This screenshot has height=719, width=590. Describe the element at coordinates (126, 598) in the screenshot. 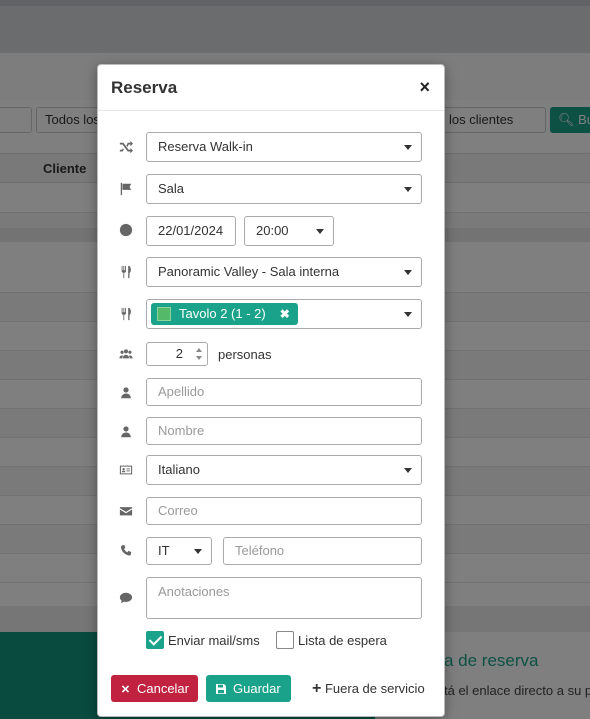

I see `comment-icon` at that location.